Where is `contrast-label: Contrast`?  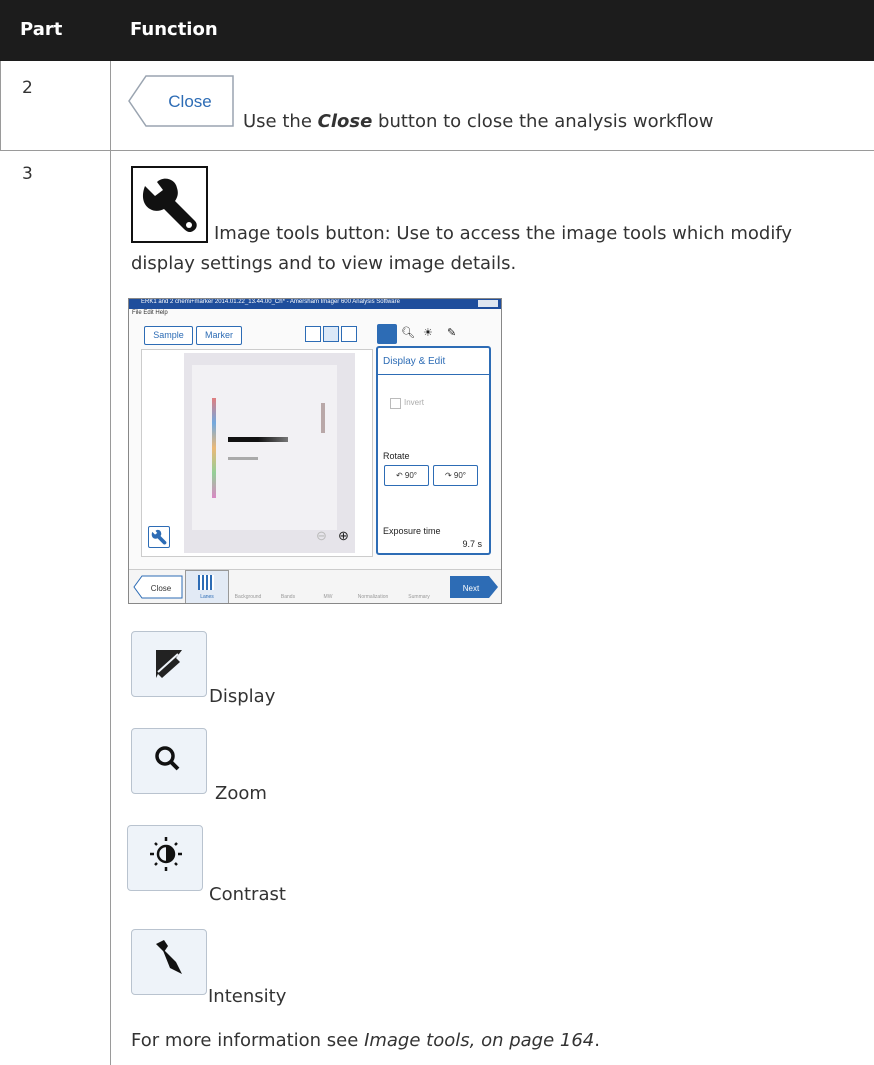 contrast-label: Contrast is located at coordinates (247, 894).